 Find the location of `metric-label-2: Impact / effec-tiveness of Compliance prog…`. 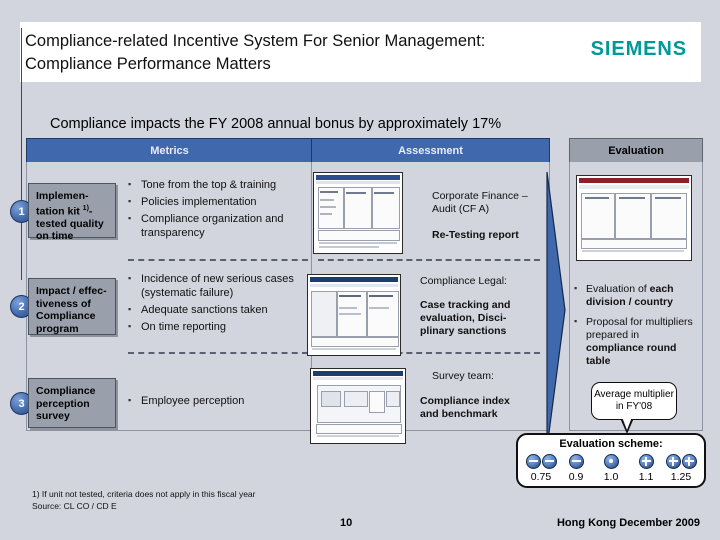

metric-label-2: Impact / effec-tiveness of Compliance prog… is located at coordinates (72, 306).